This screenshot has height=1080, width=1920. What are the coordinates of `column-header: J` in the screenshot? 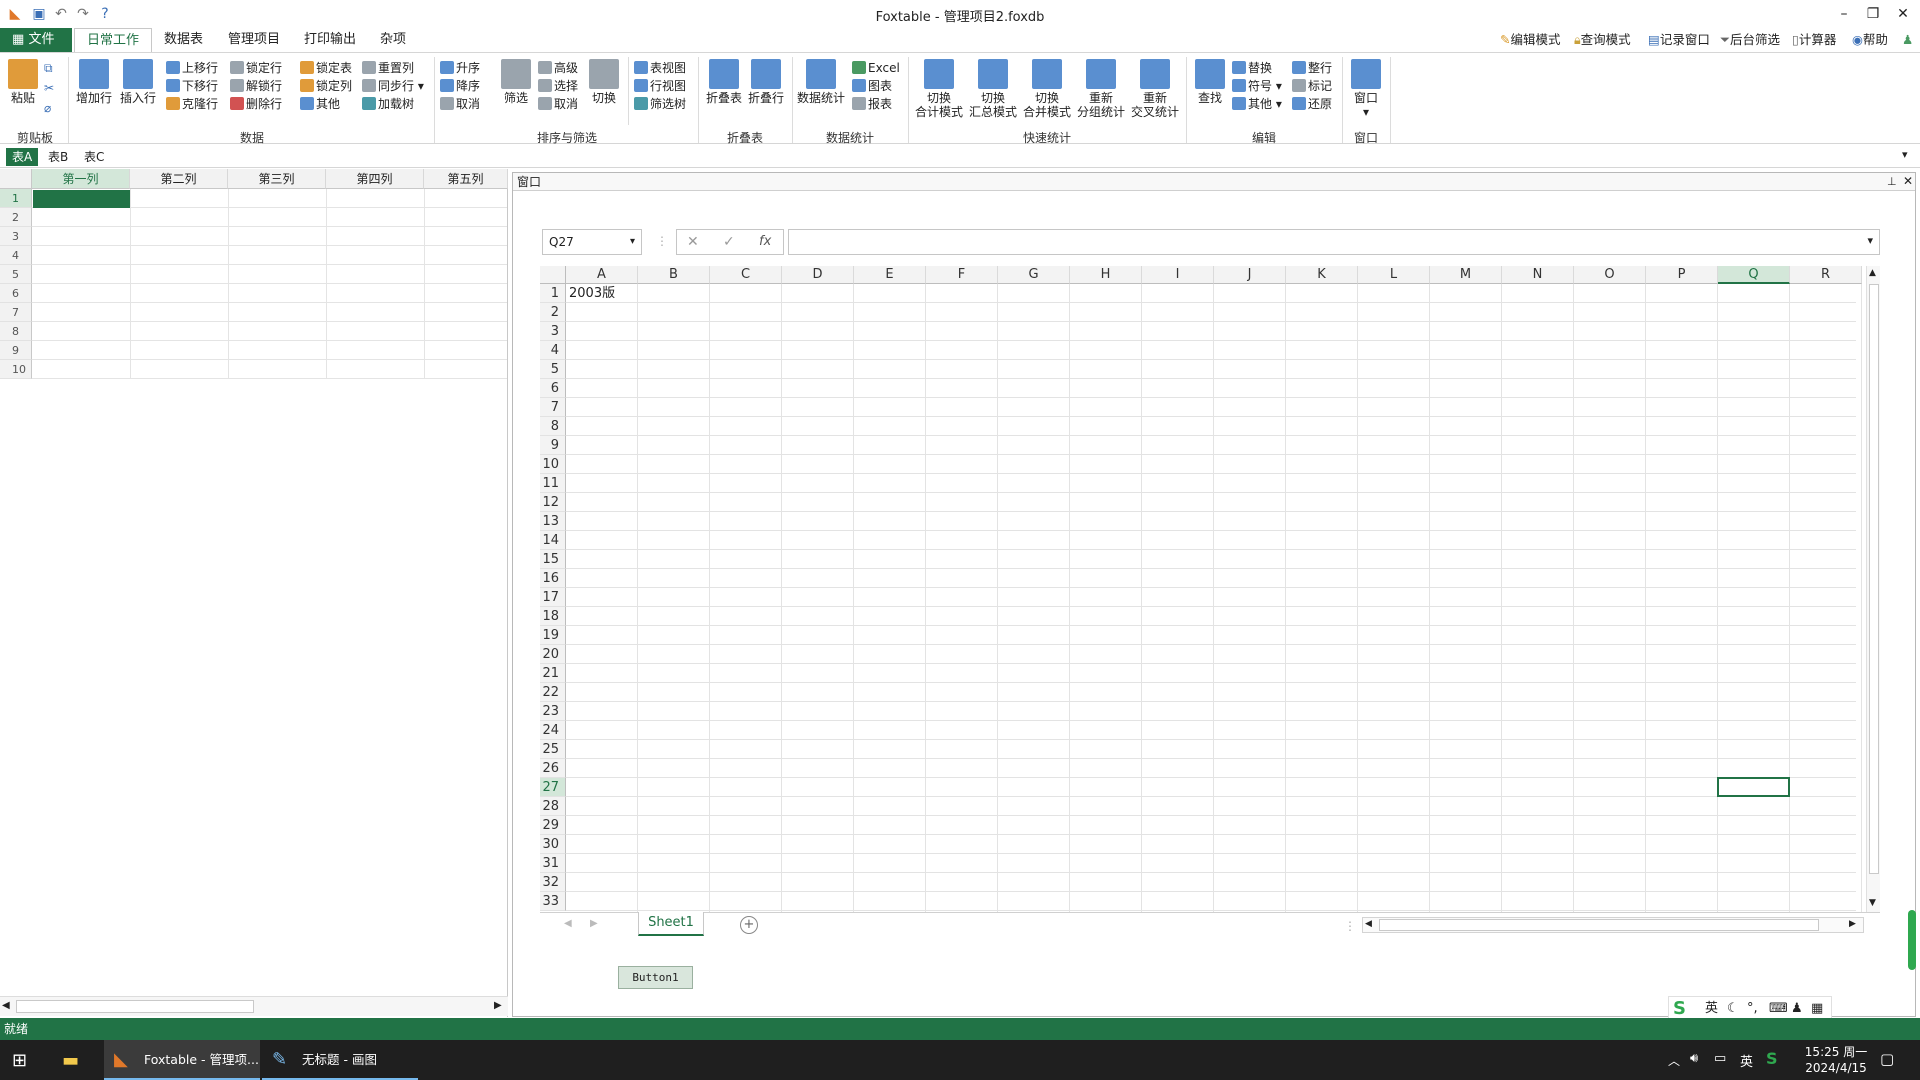 It's located at (1250, 275).